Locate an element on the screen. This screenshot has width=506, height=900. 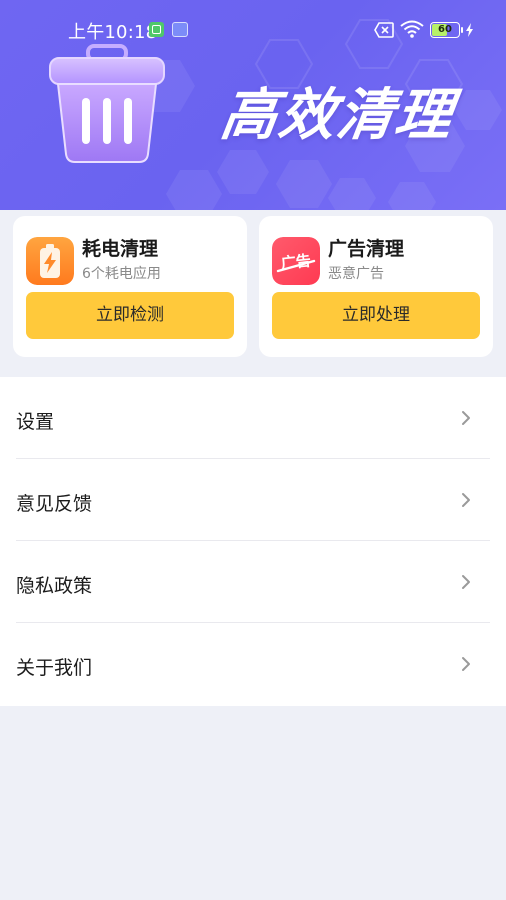
battery-icon: 60 is located at coordinates (445, 30).